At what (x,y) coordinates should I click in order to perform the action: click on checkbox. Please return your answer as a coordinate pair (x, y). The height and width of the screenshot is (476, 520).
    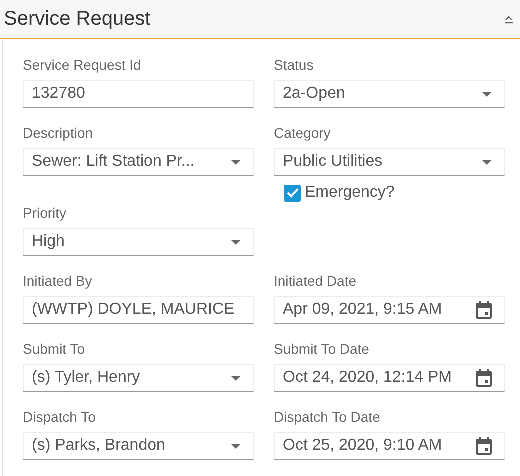
    Looking at the image, I should click on (292, 193).